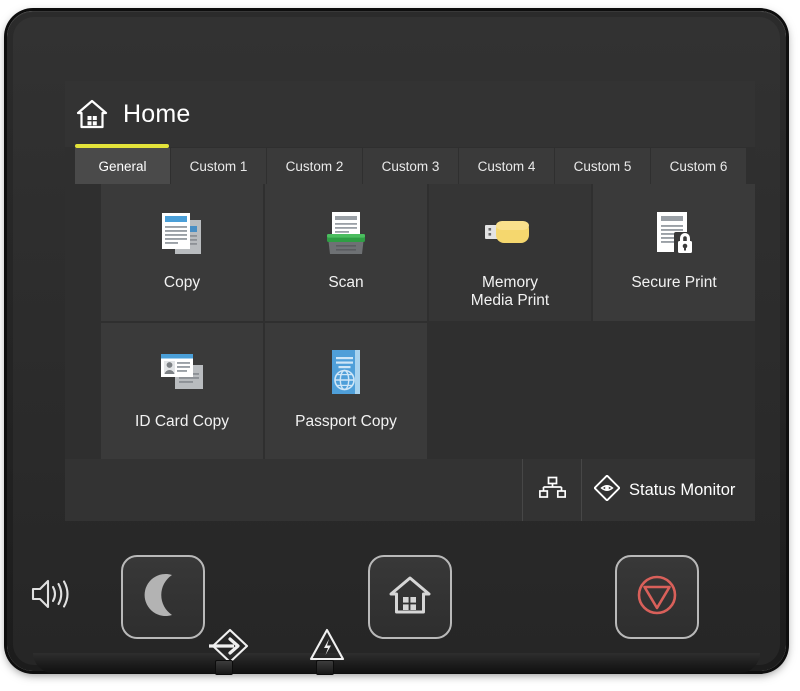 Image resolution: width=800 pixels, height=691 pixels. I want to click on network-tree-icon, so click(552, 490).